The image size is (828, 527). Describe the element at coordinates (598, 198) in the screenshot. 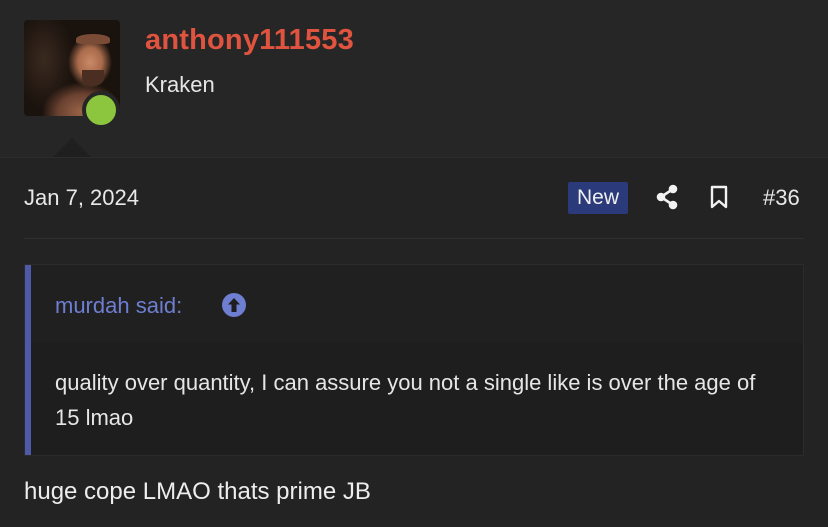

I see `new-badge: New` at that location.